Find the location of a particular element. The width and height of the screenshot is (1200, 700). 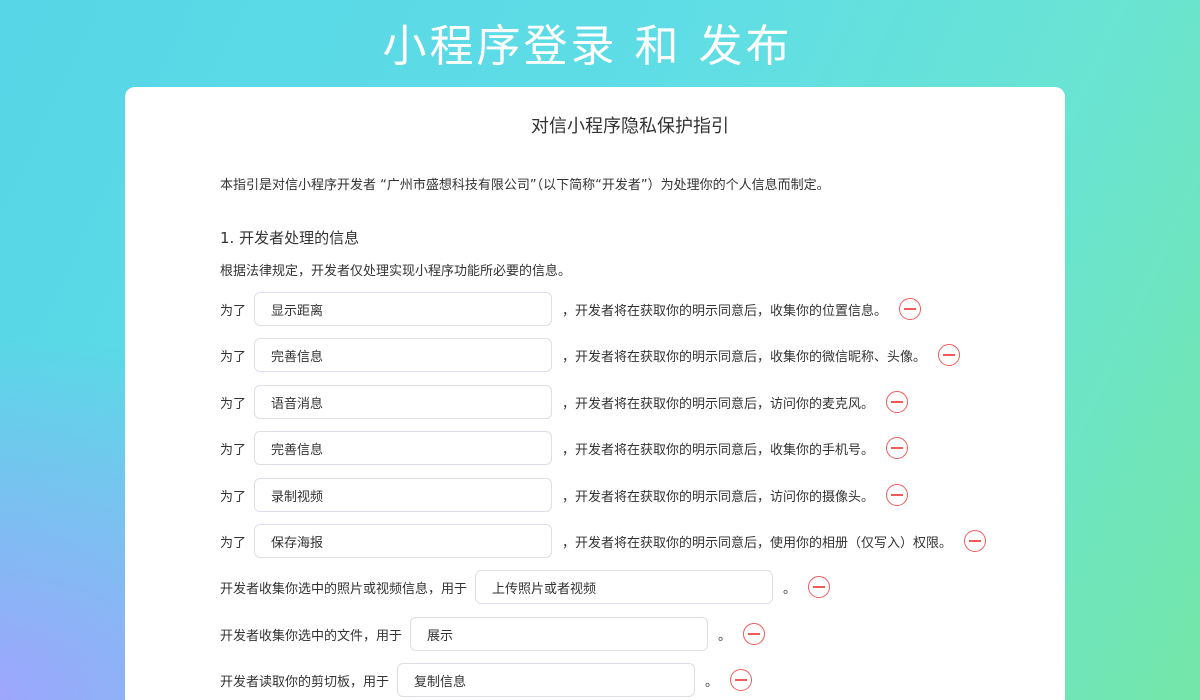

purpose-row: 为了 语音消息 ，开发者将在获取你的明示同意后，访问你的麦克风。 is located at coordinates (564, 402).